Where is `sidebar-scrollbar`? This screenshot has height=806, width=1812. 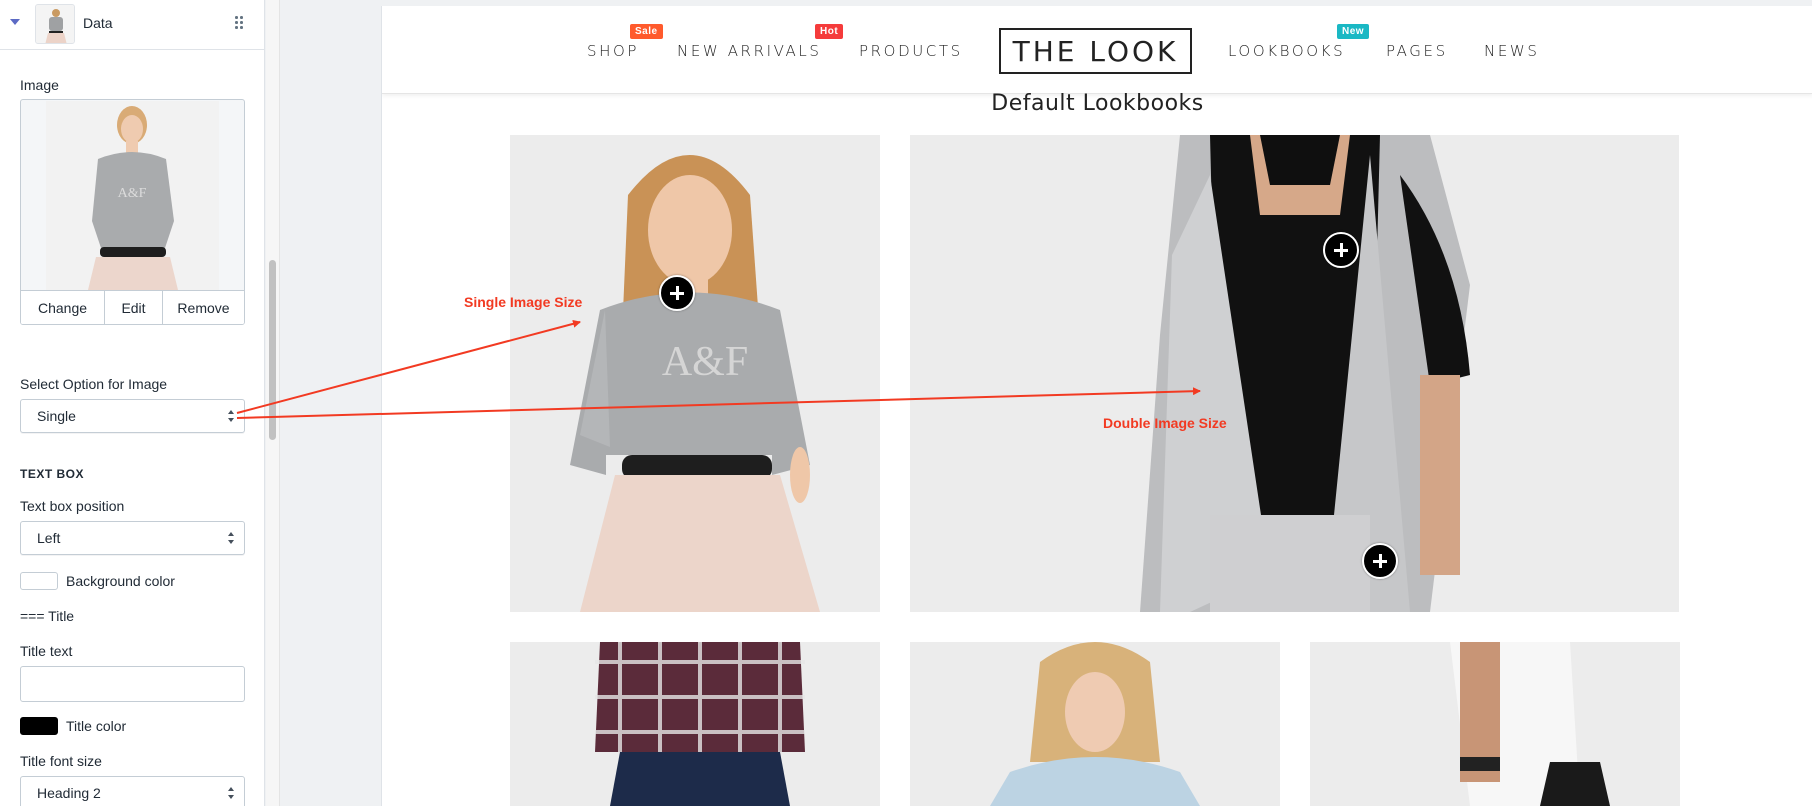
sidebar-scrollbar is located at coordinates (273, 403).